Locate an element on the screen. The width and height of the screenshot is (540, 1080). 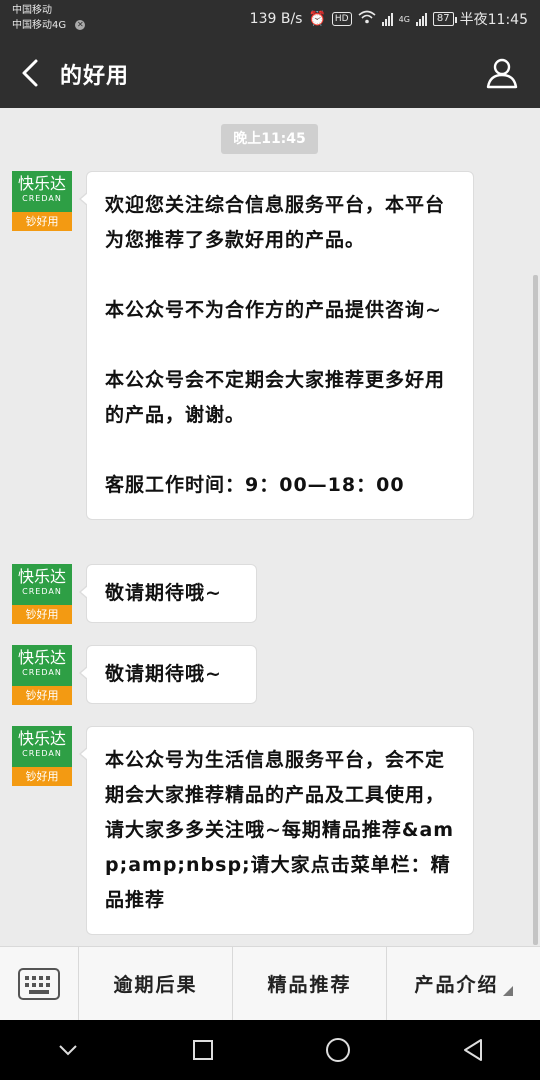
menu-item-products: 产品介绍 is located at coordinates (463, 983).